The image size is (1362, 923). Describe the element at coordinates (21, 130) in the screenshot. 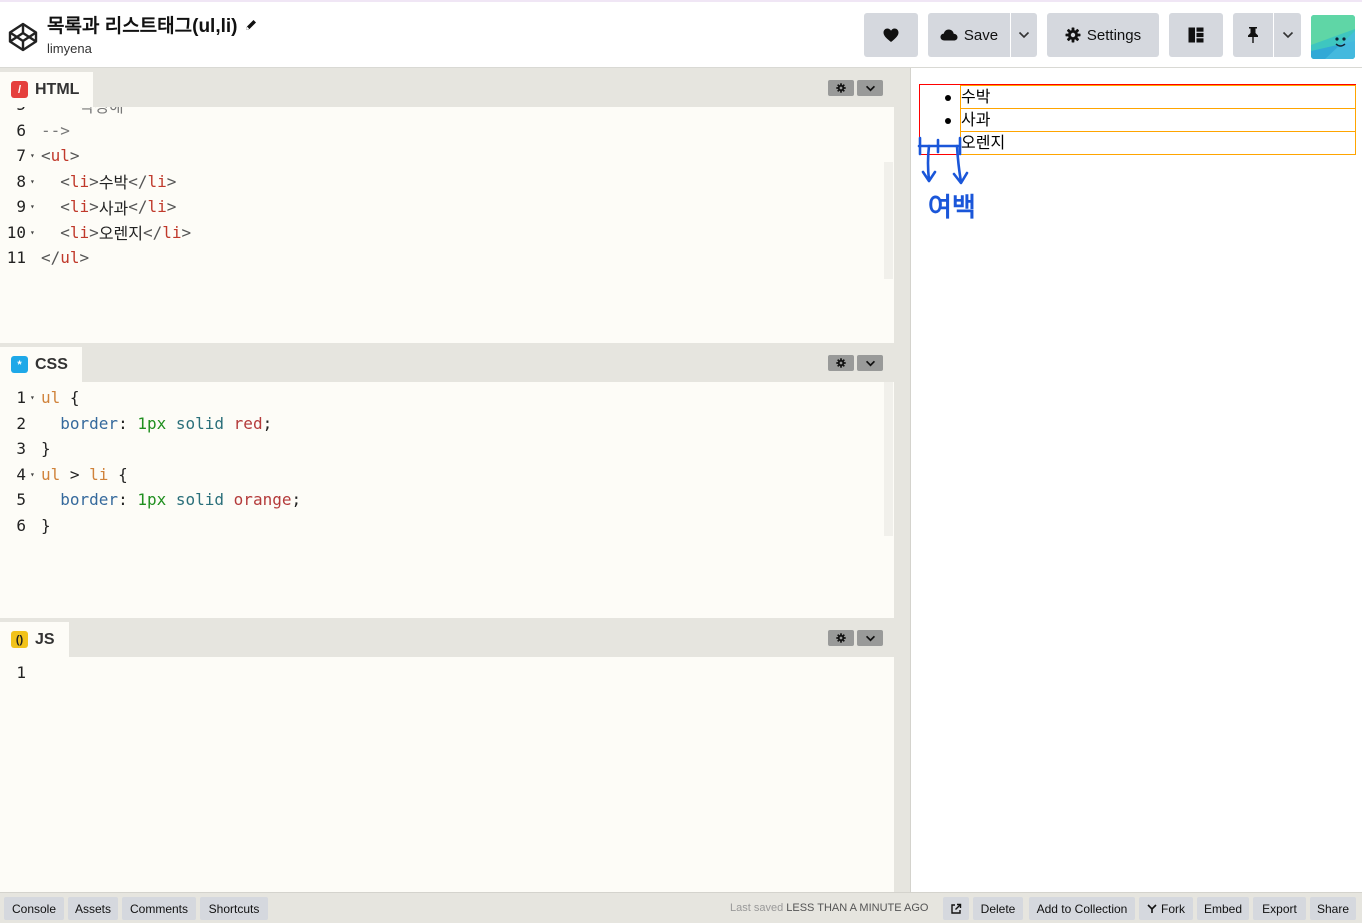

I see `line-number: 6` at that location.